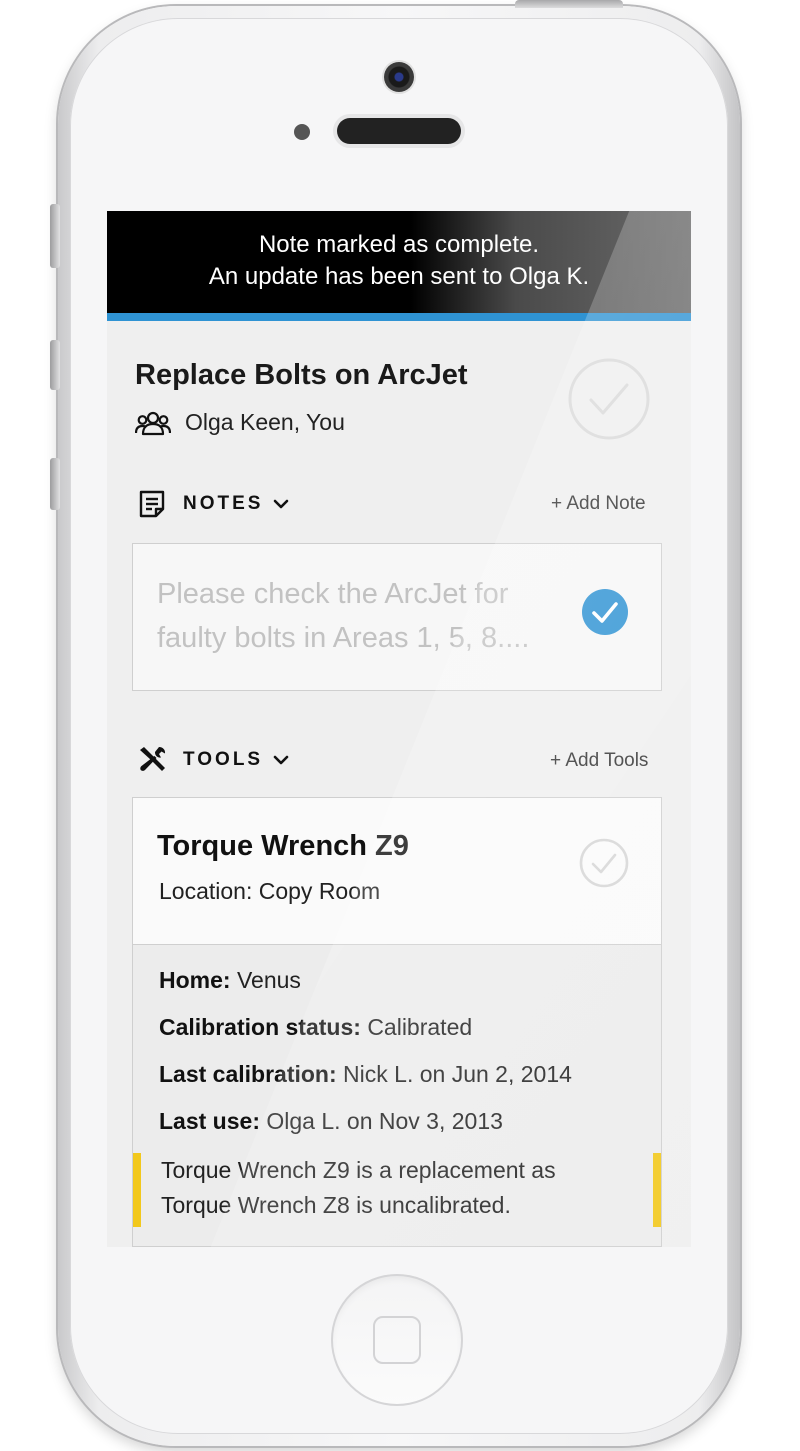  I want to click on mute-switch, so click(55, 236).